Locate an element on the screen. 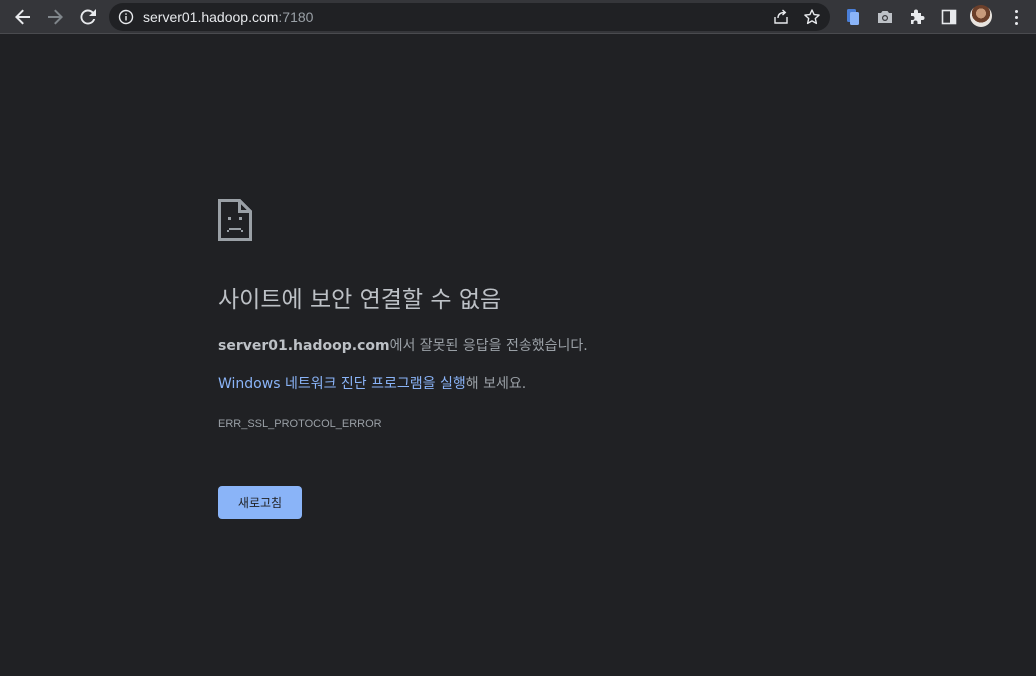  url-port: :7180 is located at coordinates (296, 17).